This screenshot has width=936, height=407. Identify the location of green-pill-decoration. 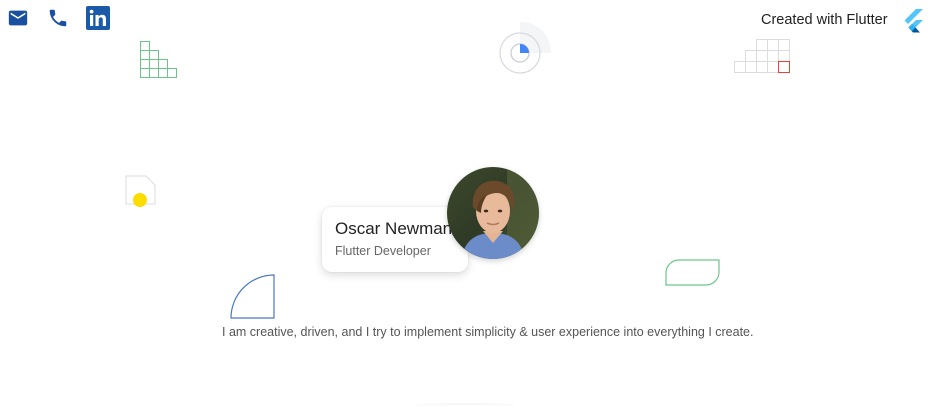
(693, 273).